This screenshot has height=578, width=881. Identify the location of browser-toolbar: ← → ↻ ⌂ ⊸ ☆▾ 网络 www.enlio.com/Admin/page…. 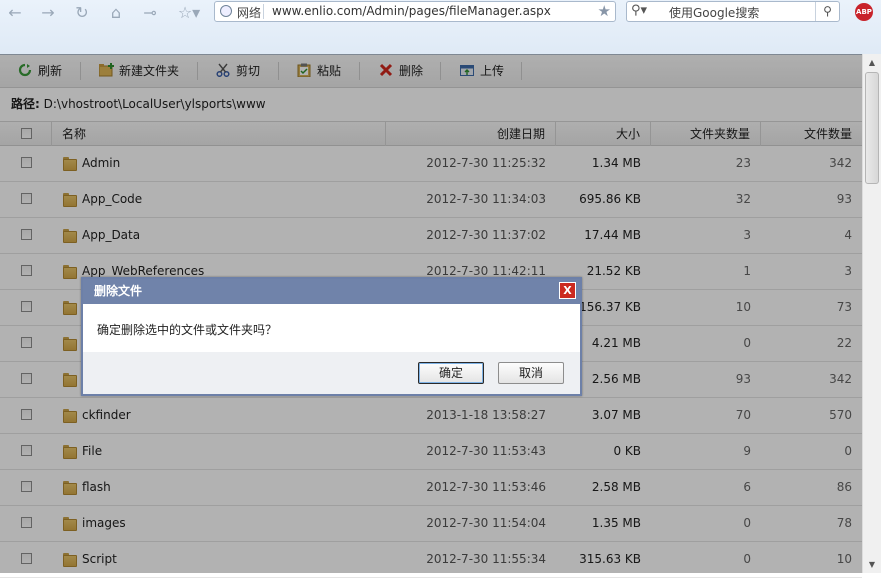
(440, 27).